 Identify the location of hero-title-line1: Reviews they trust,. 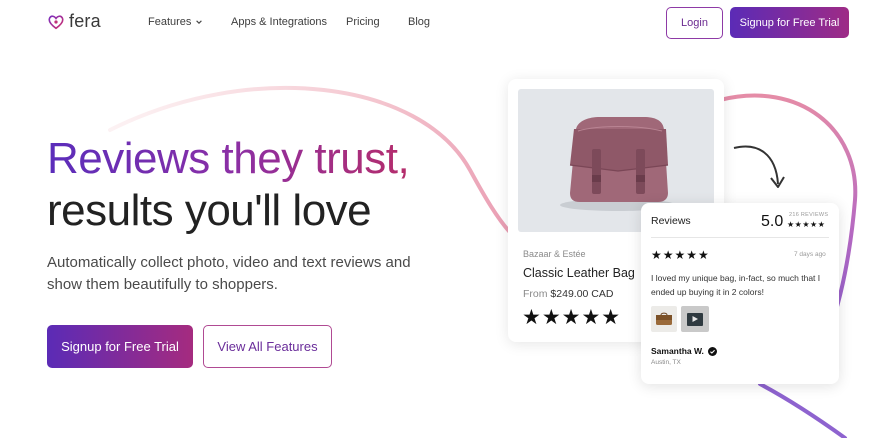
(228, 159).